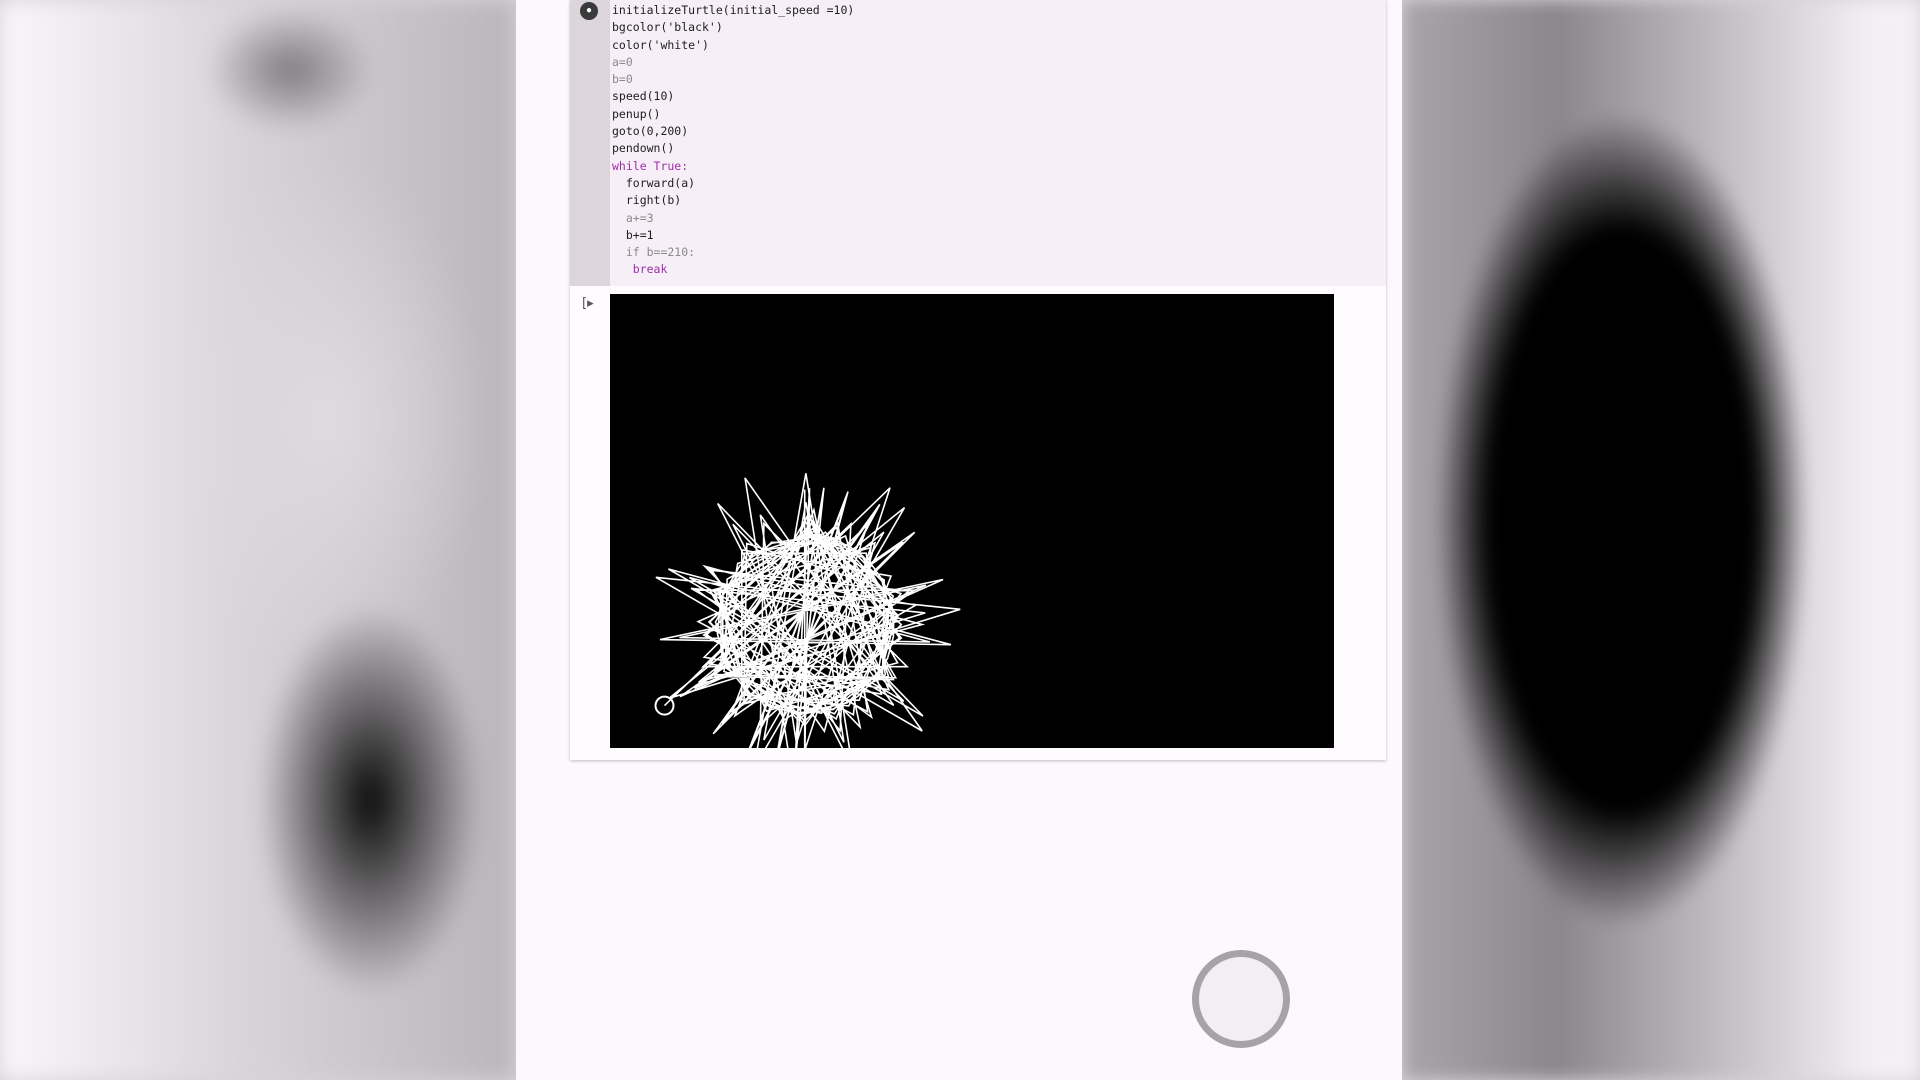 The width and height of the screenshot is (1920, 1080). Describe the element at coordinates (654, 252) in the screenshot. I see `code-line: if b==210:` at that location.